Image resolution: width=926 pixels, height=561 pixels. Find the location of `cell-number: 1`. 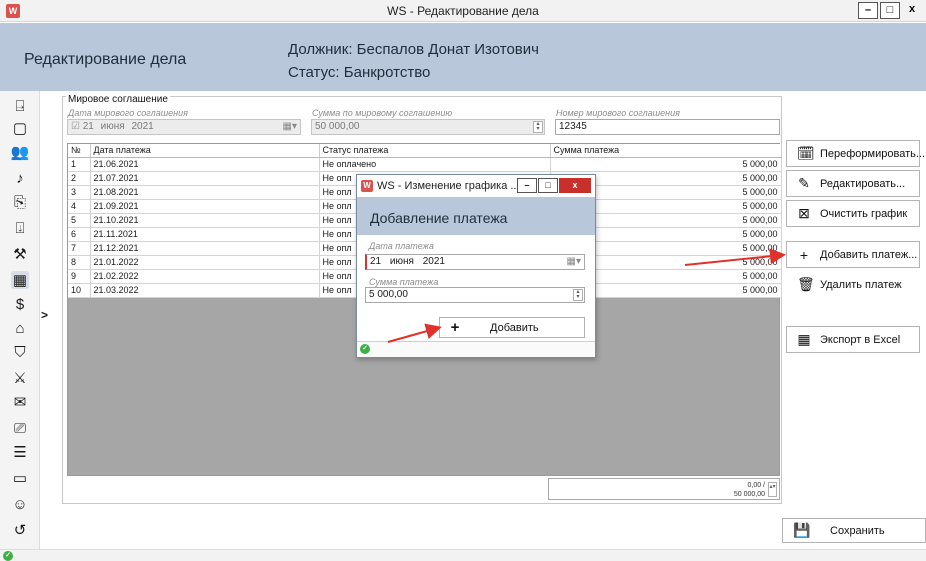

cell-number: 1 is located at coordinates (79, 164).